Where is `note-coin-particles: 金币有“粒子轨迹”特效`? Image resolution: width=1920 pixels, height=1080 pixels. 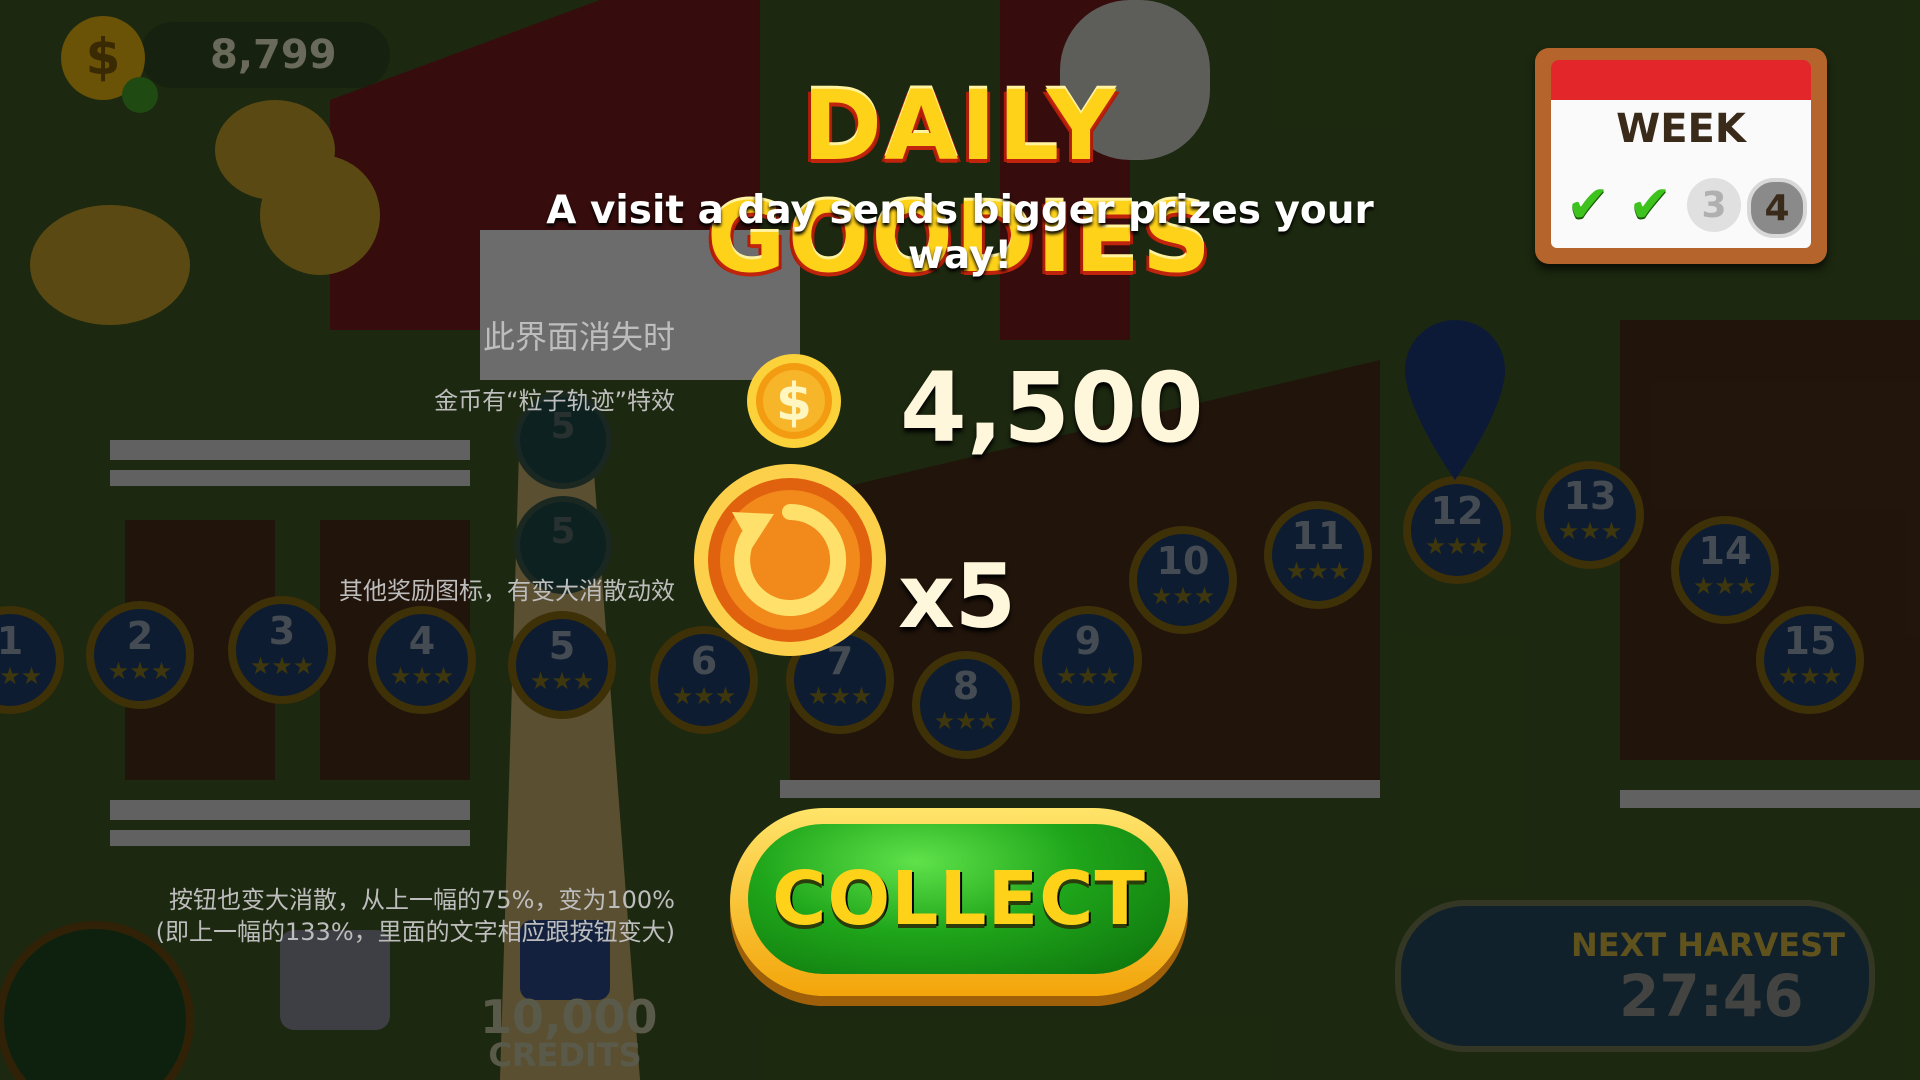 note-coin-particles: 金币有“粒子轨迹”特效 is located at coordinates (554, 401).